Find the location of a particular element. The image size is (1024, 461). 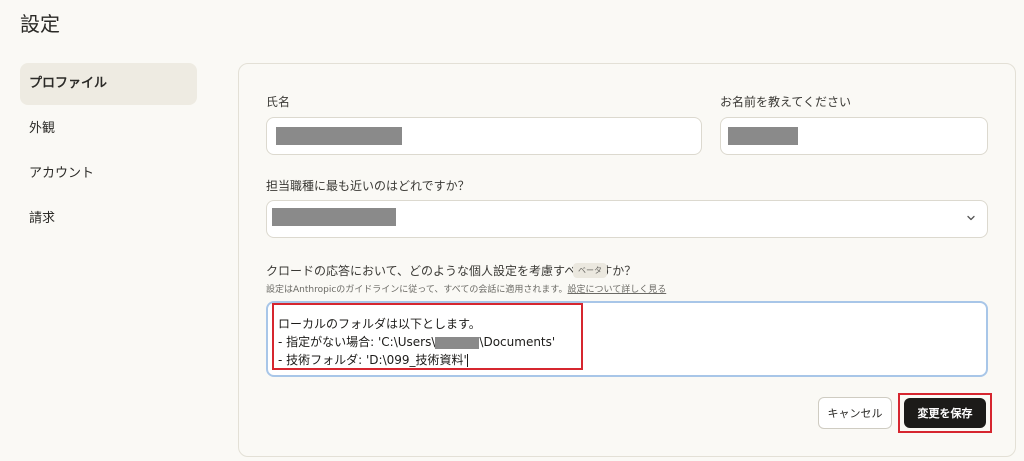

sidebar-item-appearance: 外観 is located at coordinates (108, 129).